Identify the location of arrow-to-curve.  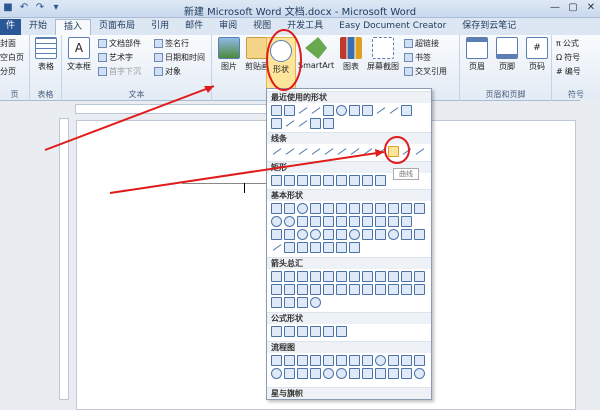
(247, 172).